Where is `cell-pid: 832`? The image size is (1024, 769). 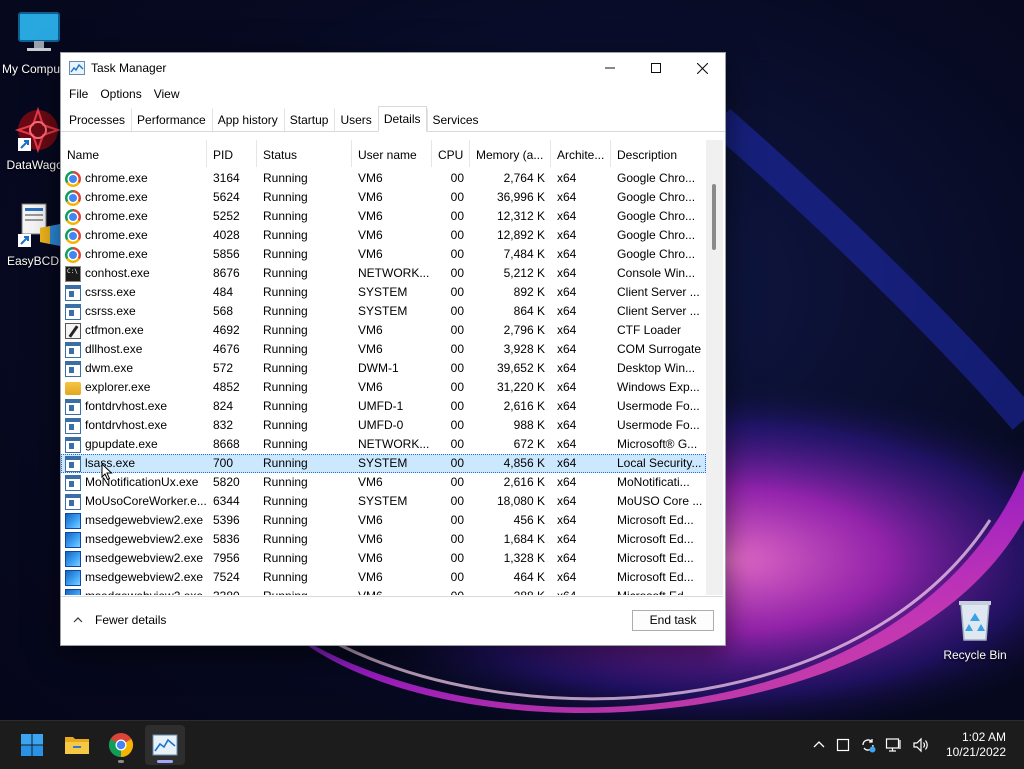
cell-pid: 832 is located at coordinates (223, 425).